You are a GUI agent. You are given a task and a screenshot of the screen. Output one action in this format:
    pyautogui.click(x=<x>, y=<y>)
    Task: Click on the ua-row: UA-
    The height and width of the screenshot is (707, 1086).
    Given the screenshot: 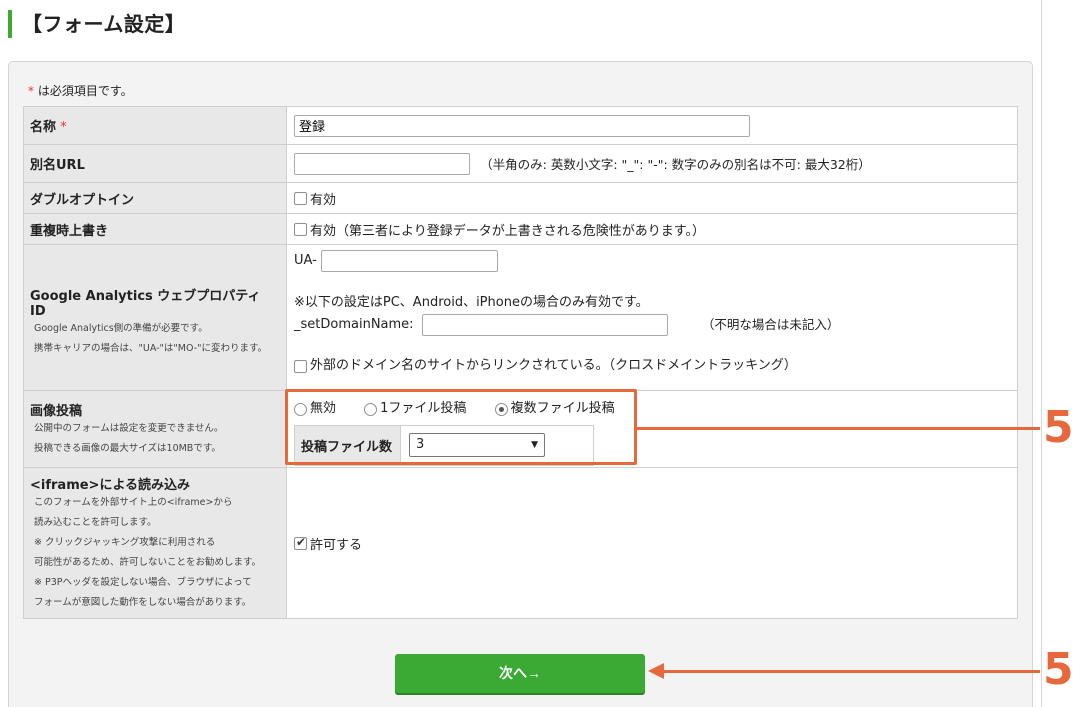 What is the action you would take?
    pyautogui.click(x=652, y=261)
    